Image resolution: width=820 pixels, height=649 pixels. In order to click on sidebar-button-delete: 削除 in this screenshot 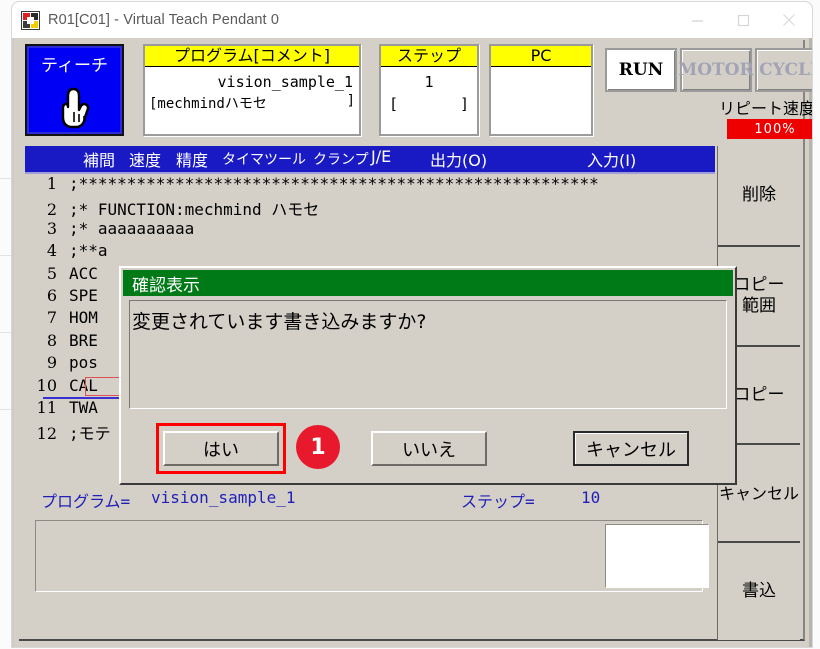, I will do `click(759, 196)`.